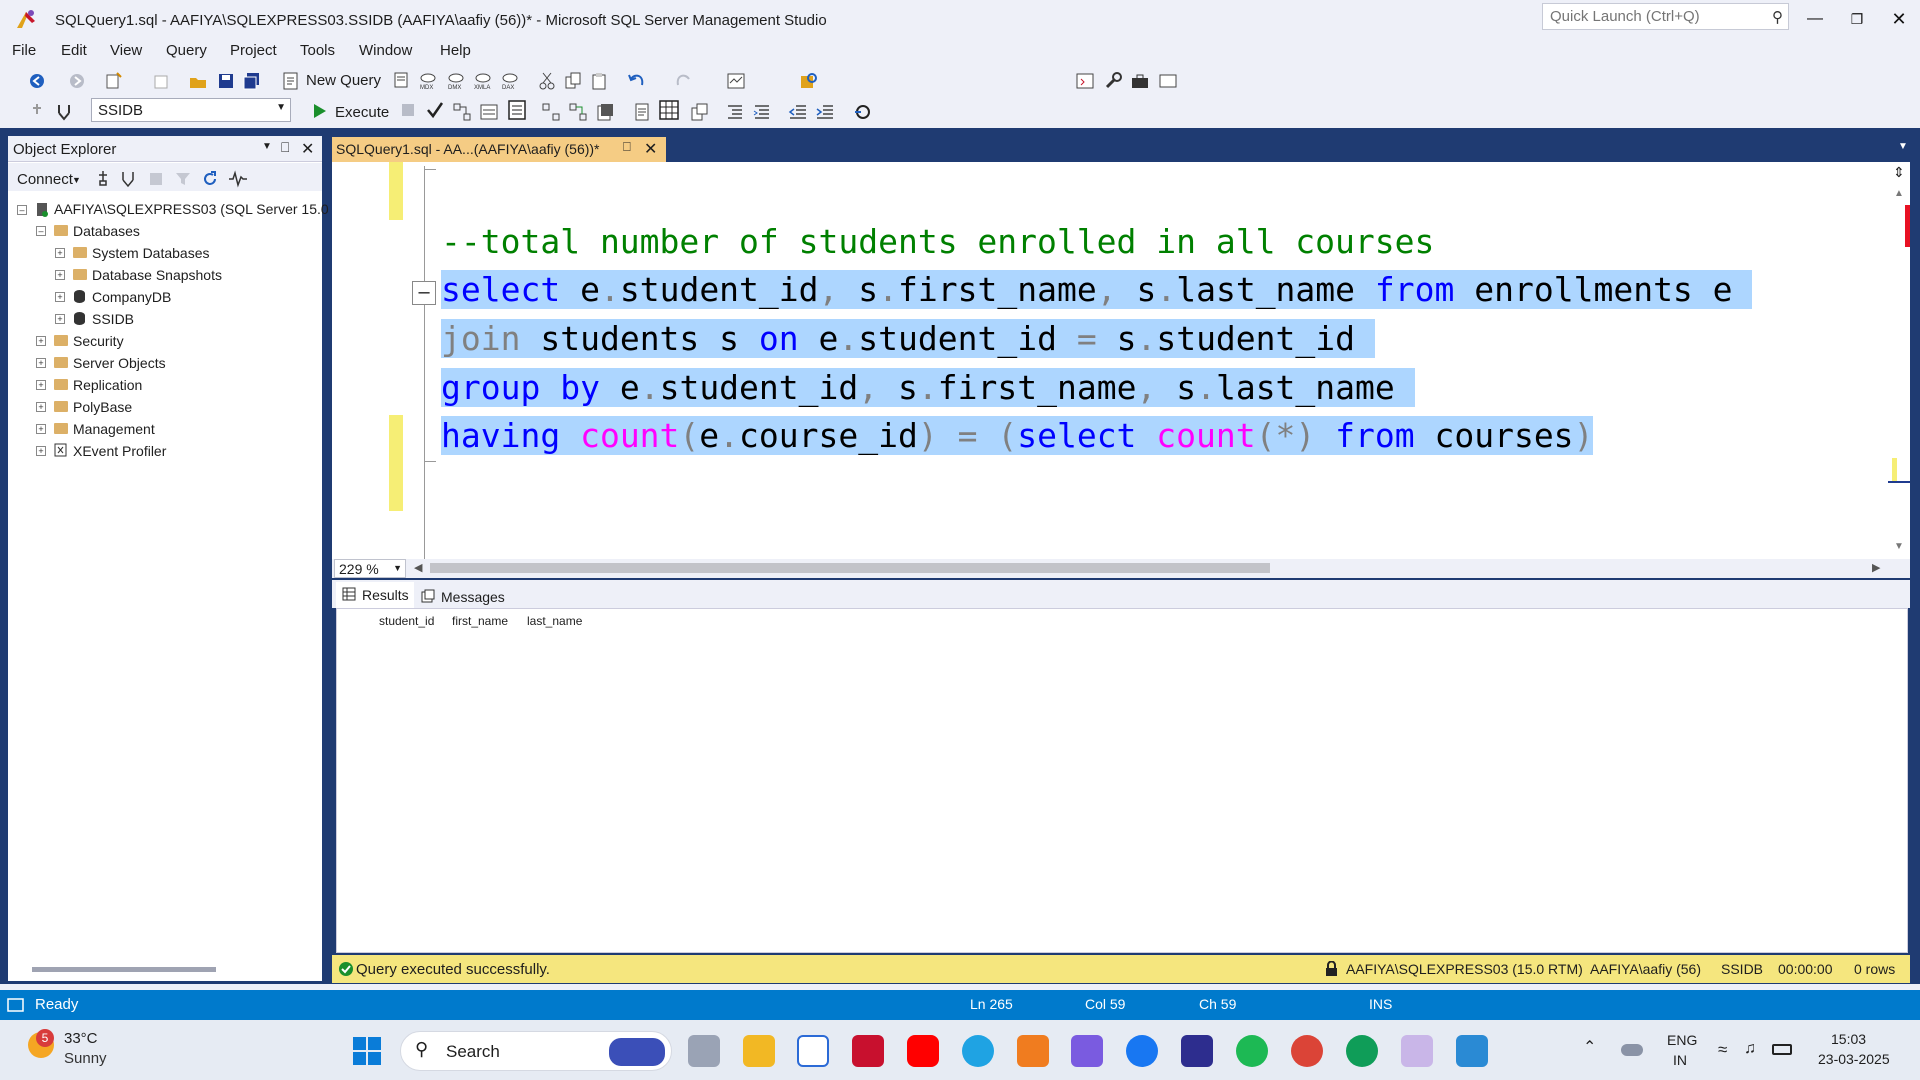  I want to click on save-all-icon, so click(252, 81).